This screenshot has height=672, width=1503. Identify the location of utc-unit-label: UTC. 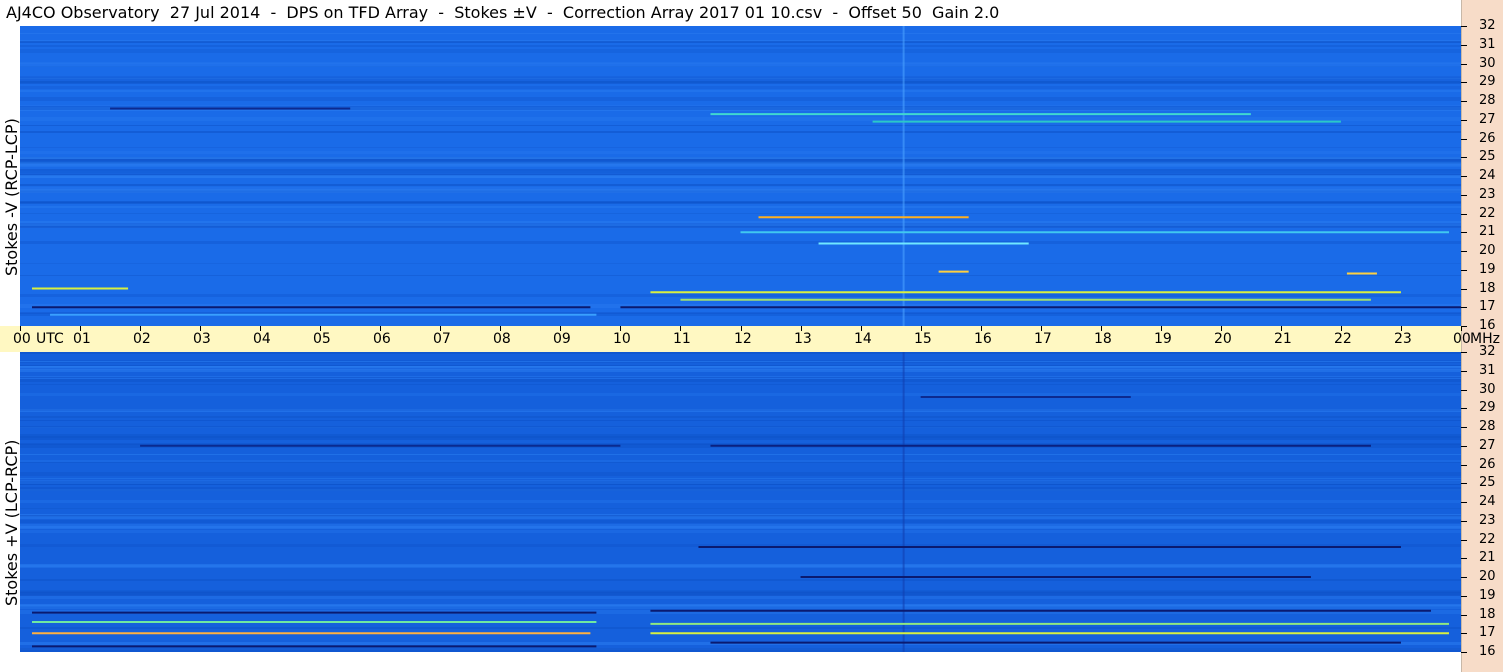
(50, 339).